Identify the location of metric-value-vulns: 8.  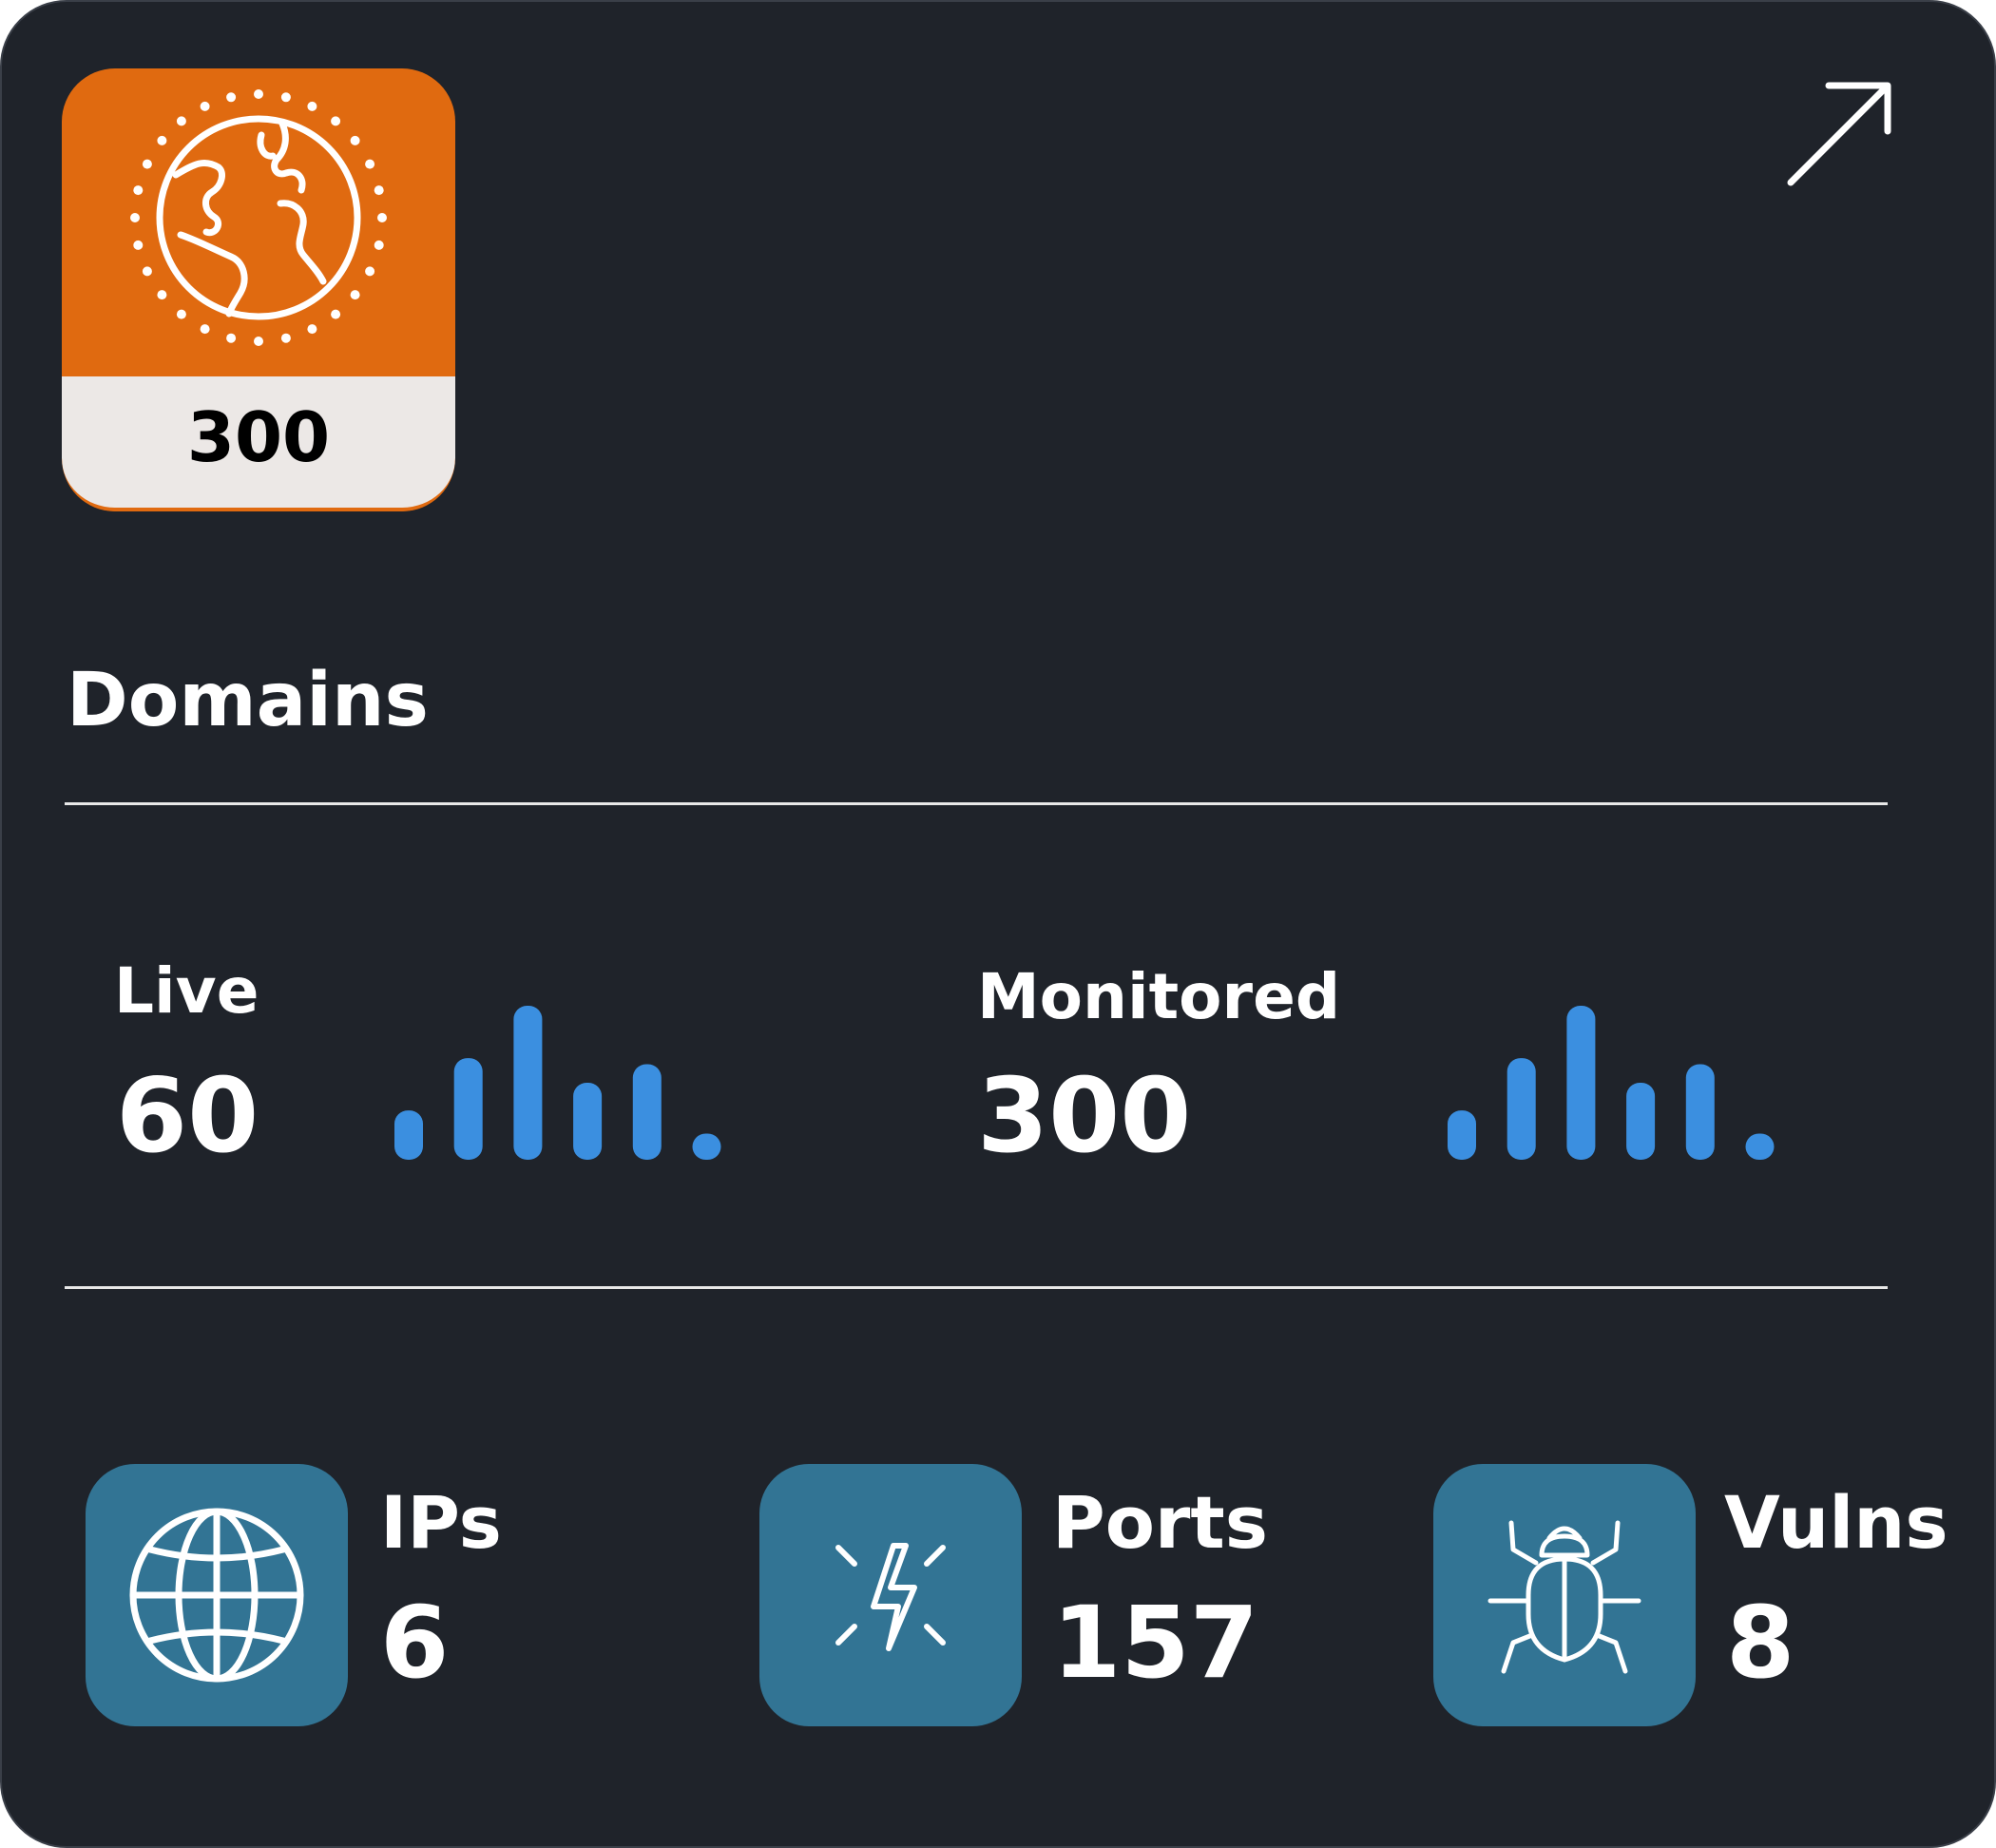
(1760, 1643).